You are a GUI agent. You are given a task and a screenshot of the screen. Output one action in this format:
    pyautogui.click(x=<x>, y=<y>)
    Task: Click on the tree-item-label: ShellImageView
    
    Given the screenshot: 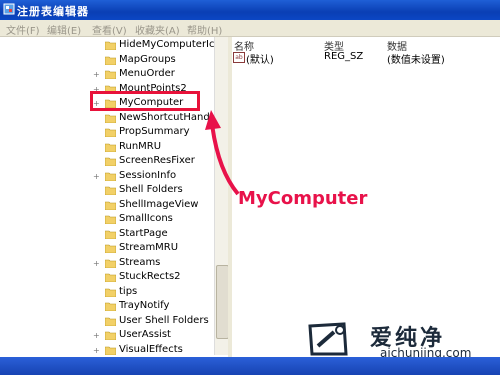 What is the action you would take?
    pyautogui.click(x=159, y=204)
    